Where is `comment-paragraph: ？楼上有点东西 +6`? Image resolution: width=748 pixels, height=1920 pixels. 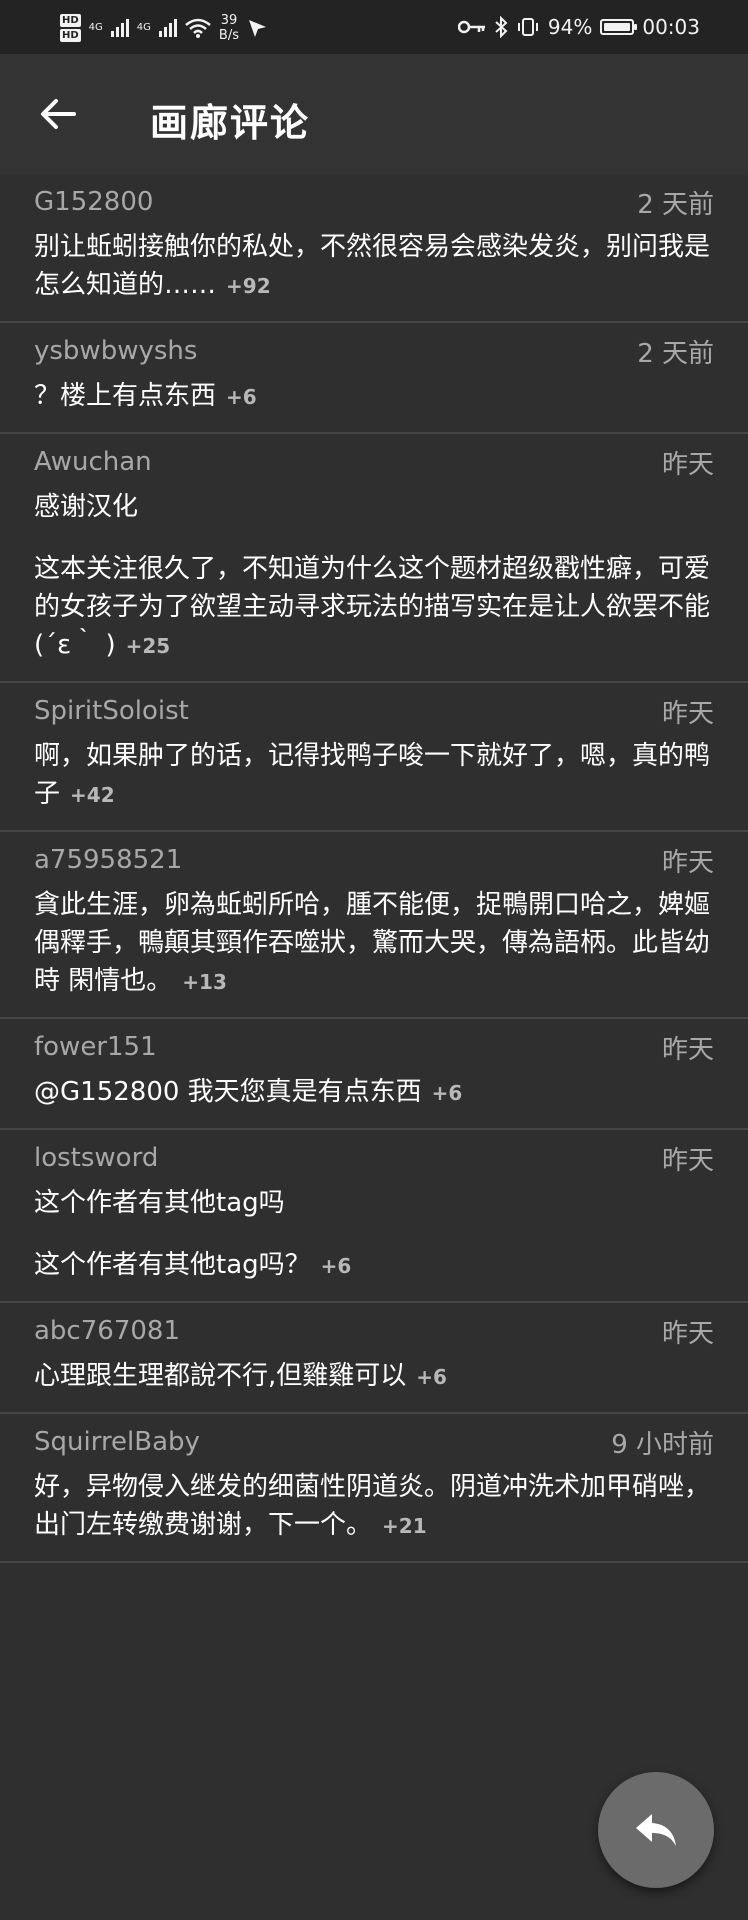
comment-paragraph: ？楼上有点东西 +6 is located at coordinates (374, 396).